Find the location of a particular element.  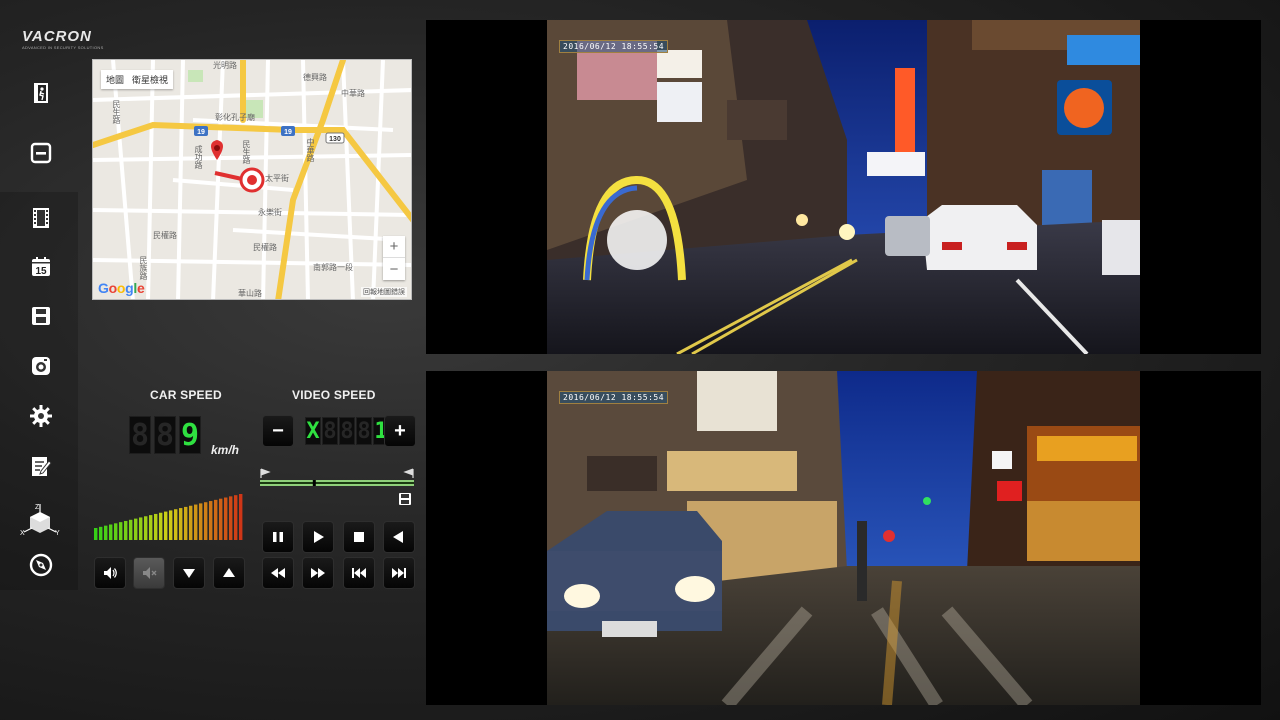

mute-button is located at coordinates (149, 573).